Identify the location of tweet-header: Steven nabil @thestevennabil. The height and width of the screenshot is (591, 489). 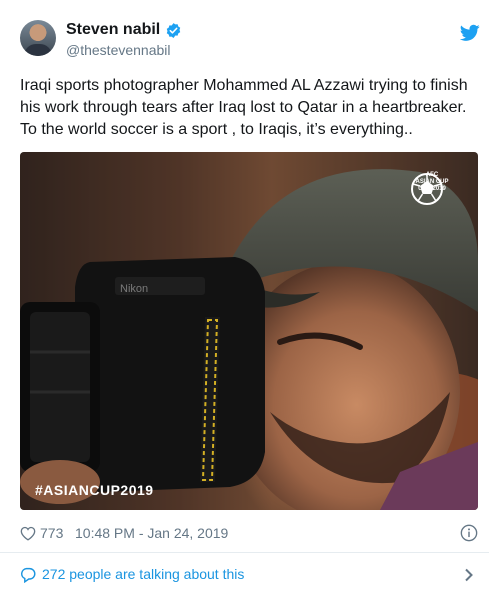
(250, 42).